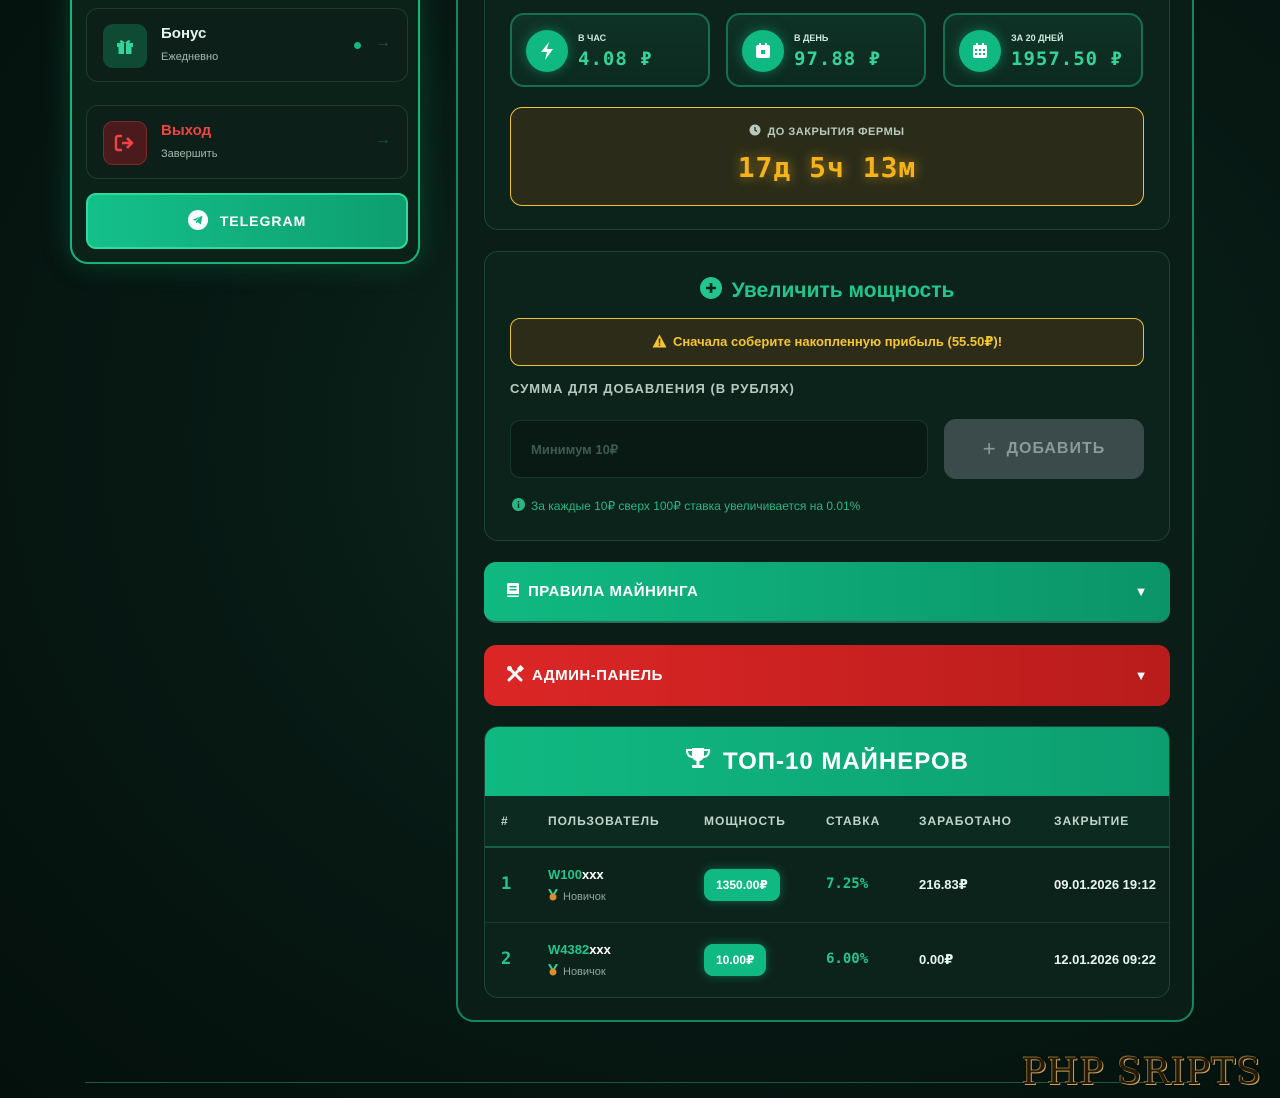 Image resolution: width=1280 pixels, height=1098 pixels. What do you see at coordinates (811, 38) in the screenshot?
I see `earning-per-day-label: В ДЕНЬ` at bounding box center [811, 38].